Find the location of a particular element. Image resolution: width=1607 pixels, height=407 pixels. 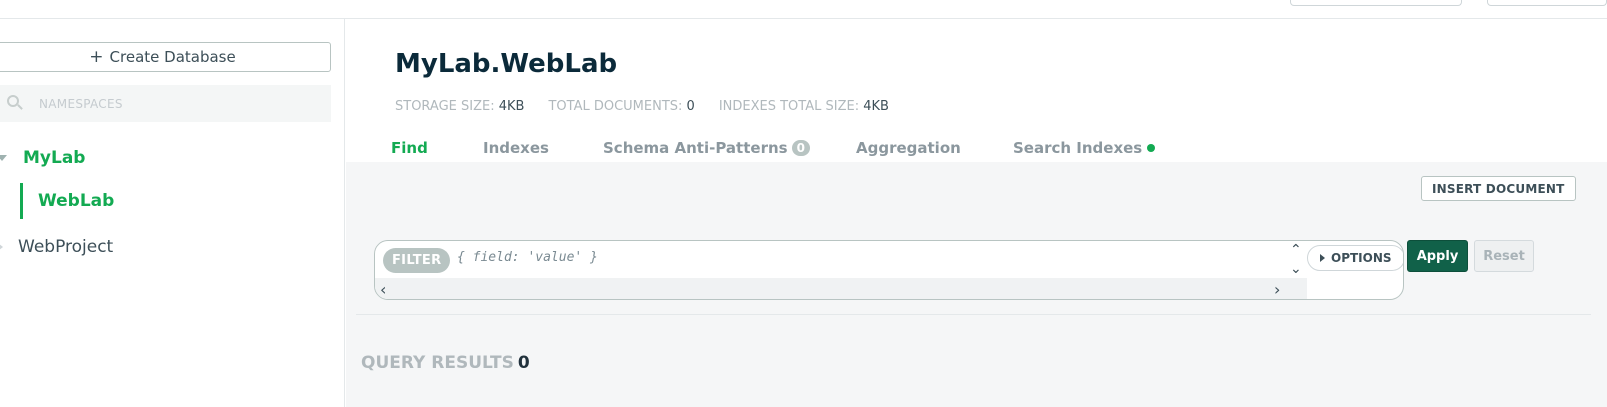

sidebar-collection-weblab: WebLab is located at coordinates (67, 201).